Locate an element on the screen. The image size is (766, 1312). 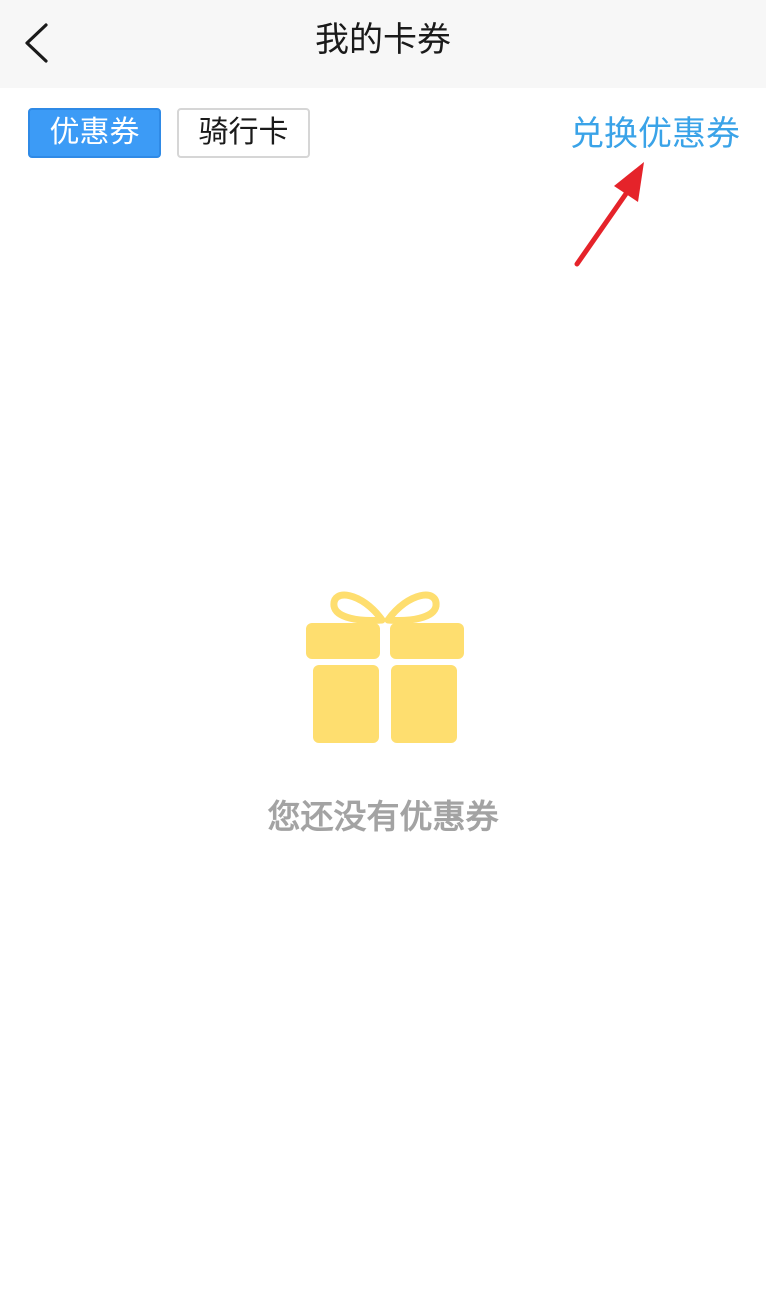
gift-icon is located at coordinates (385, 667).